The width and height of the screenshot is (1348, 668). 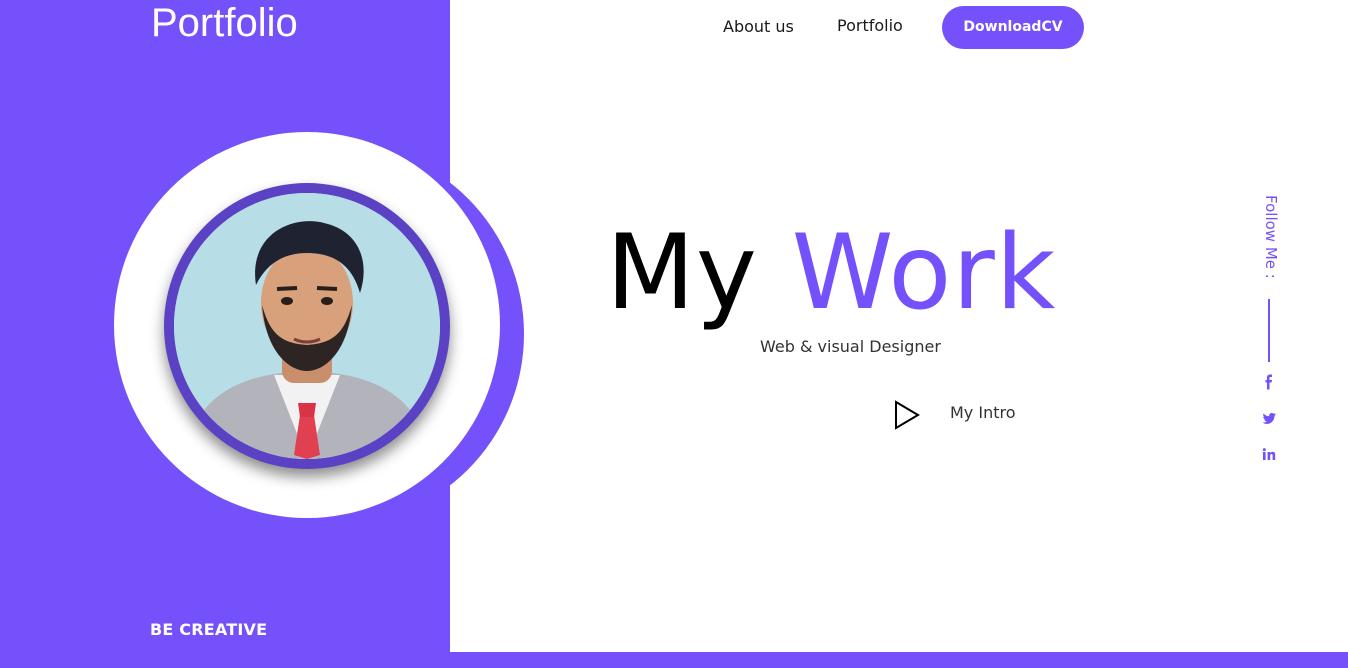 What do you see at coordinates (907, 415) in the screenshot?
I see `play-icon` at bounding box center [907, 415].